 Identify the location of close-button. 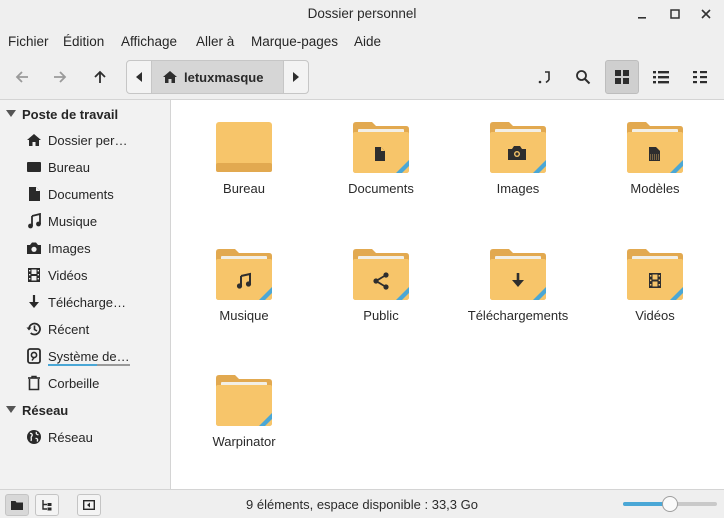
(706, 14).